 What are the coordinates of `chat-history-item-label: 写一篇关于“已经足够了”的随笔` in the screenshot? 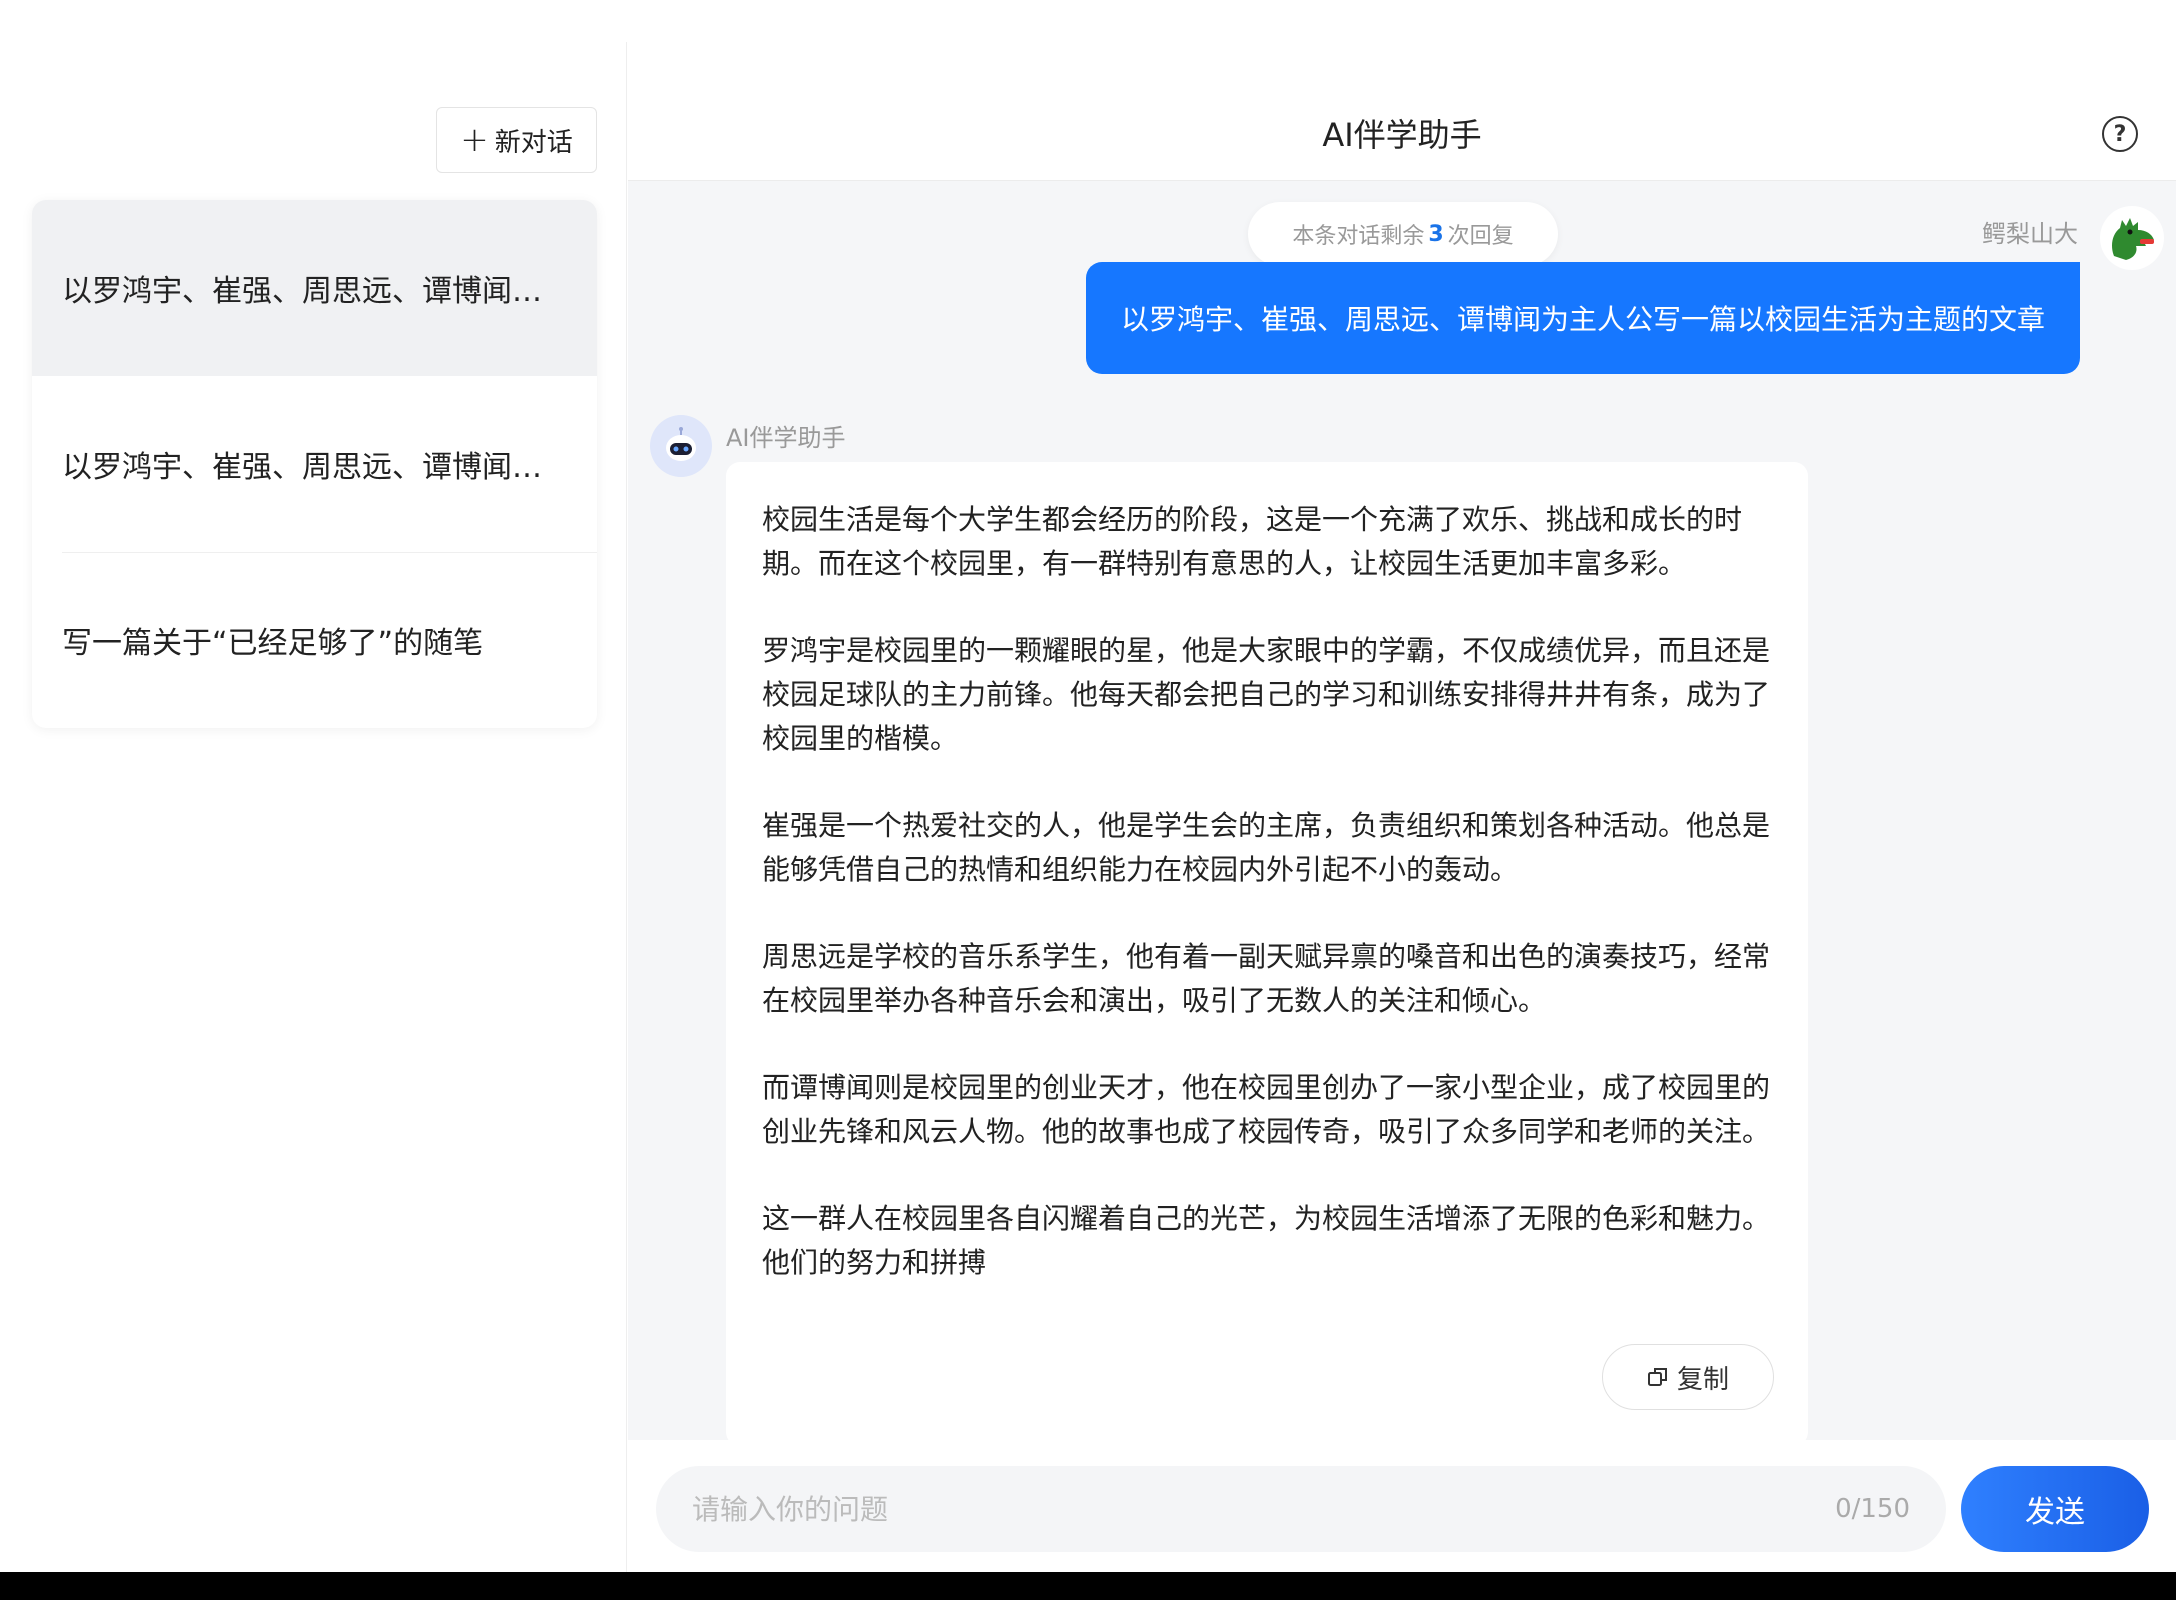 It's located at (273, 643).